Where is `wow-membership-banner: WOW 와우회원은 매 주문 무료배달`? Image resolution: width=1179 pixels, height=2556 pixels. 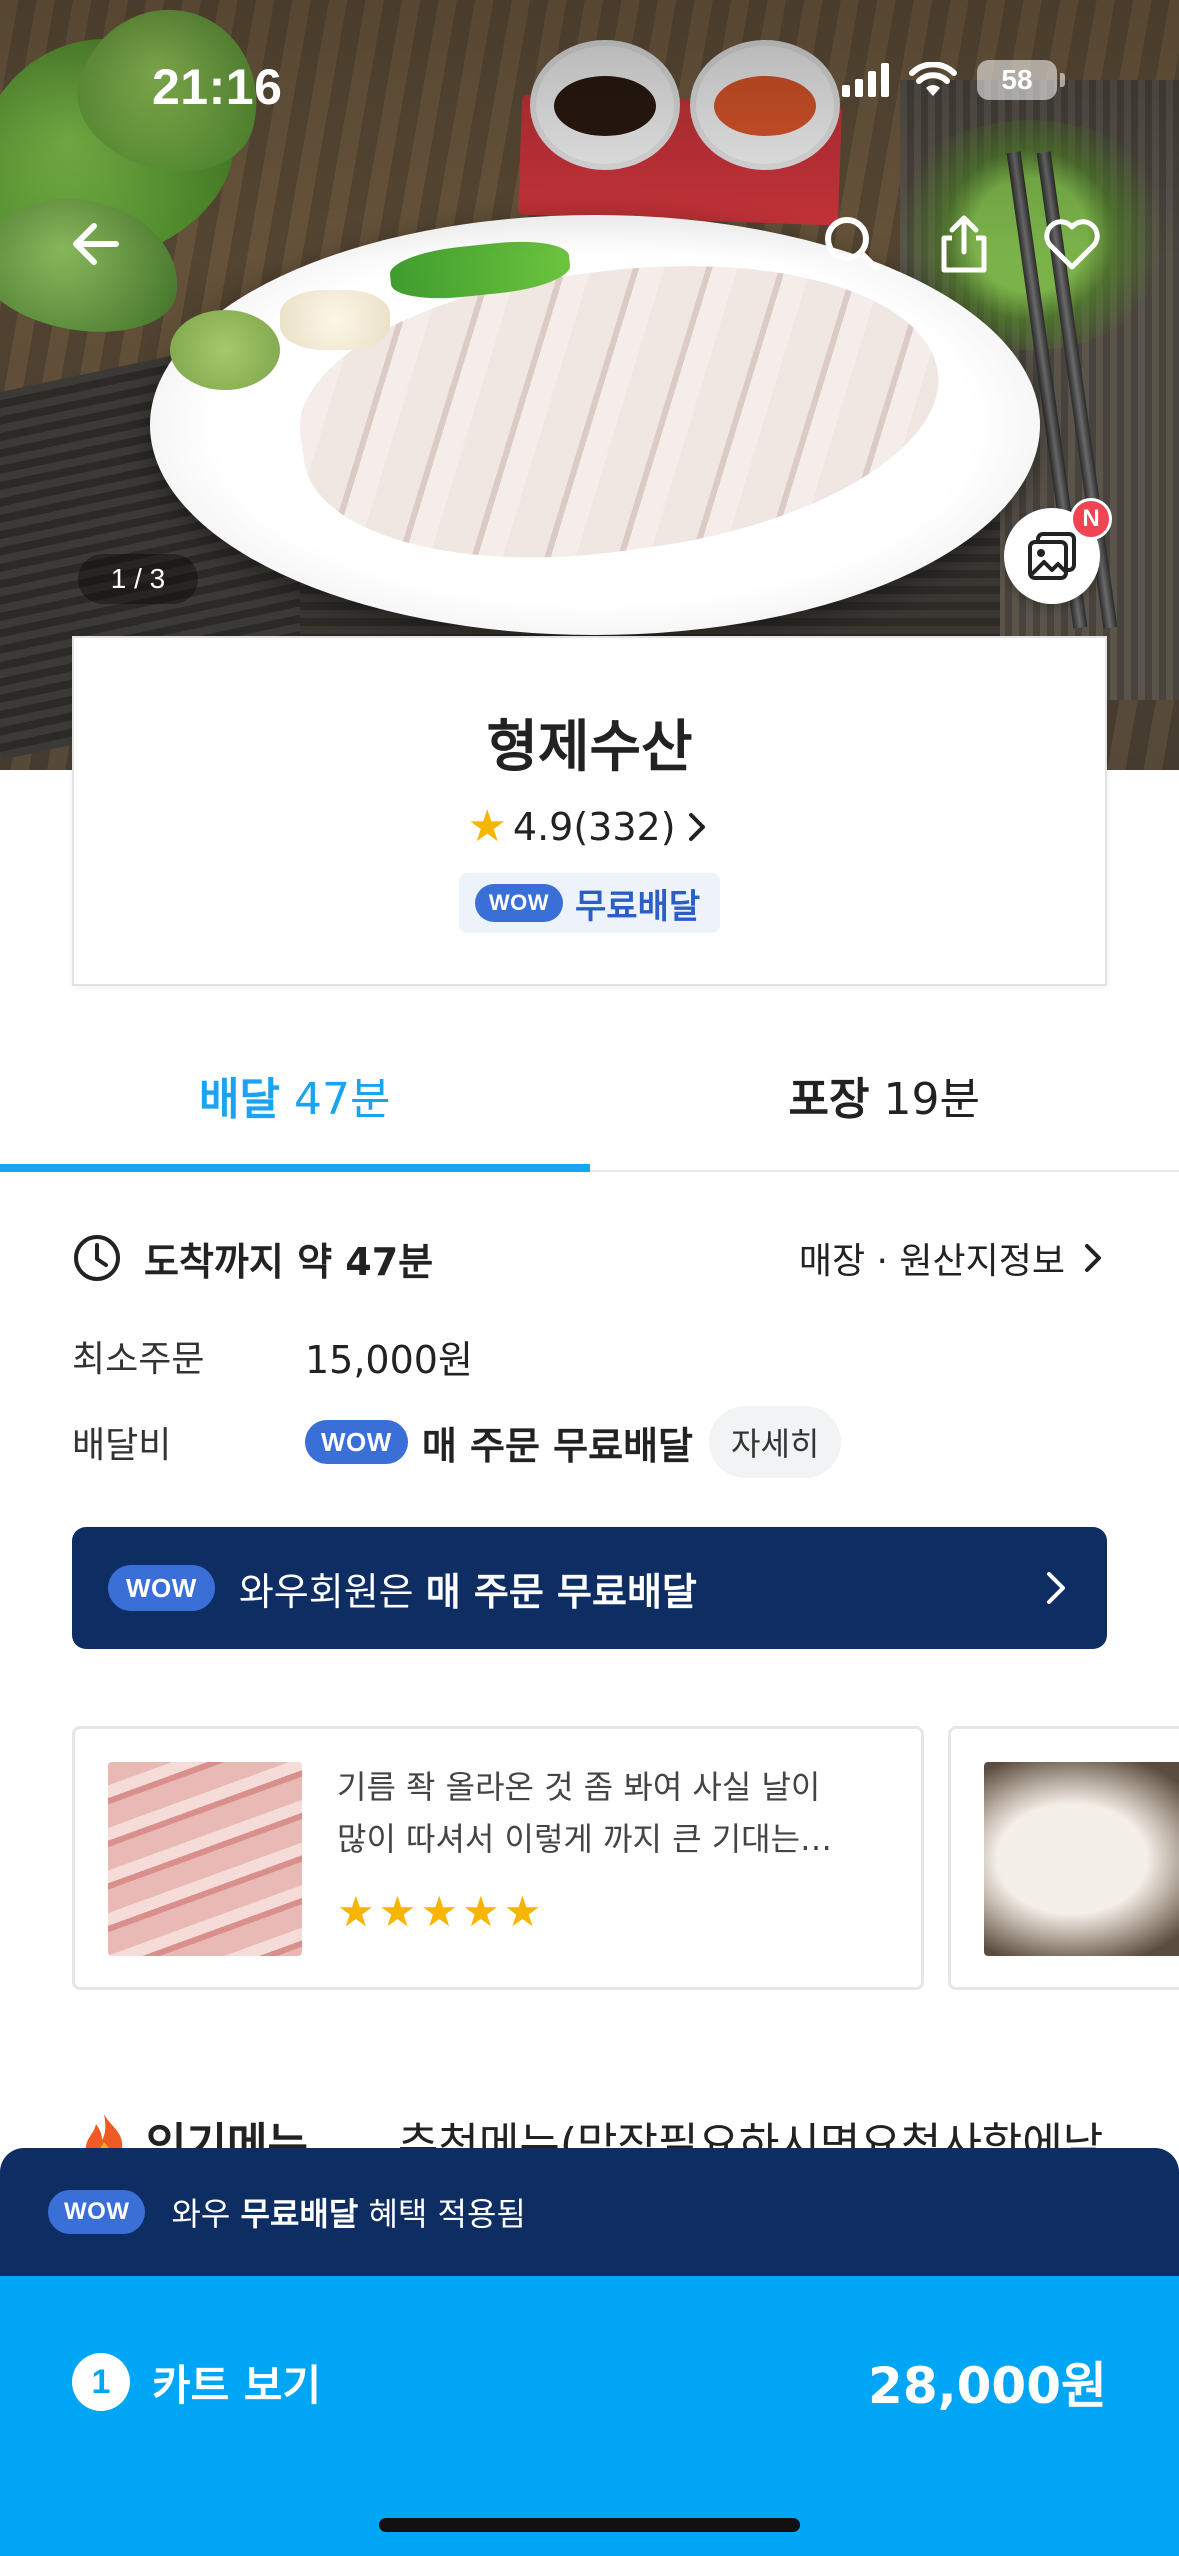 wow-membership-banner: WOW 와우회원은 매 주문 무료배달 is located at coordinates (589, 1588).